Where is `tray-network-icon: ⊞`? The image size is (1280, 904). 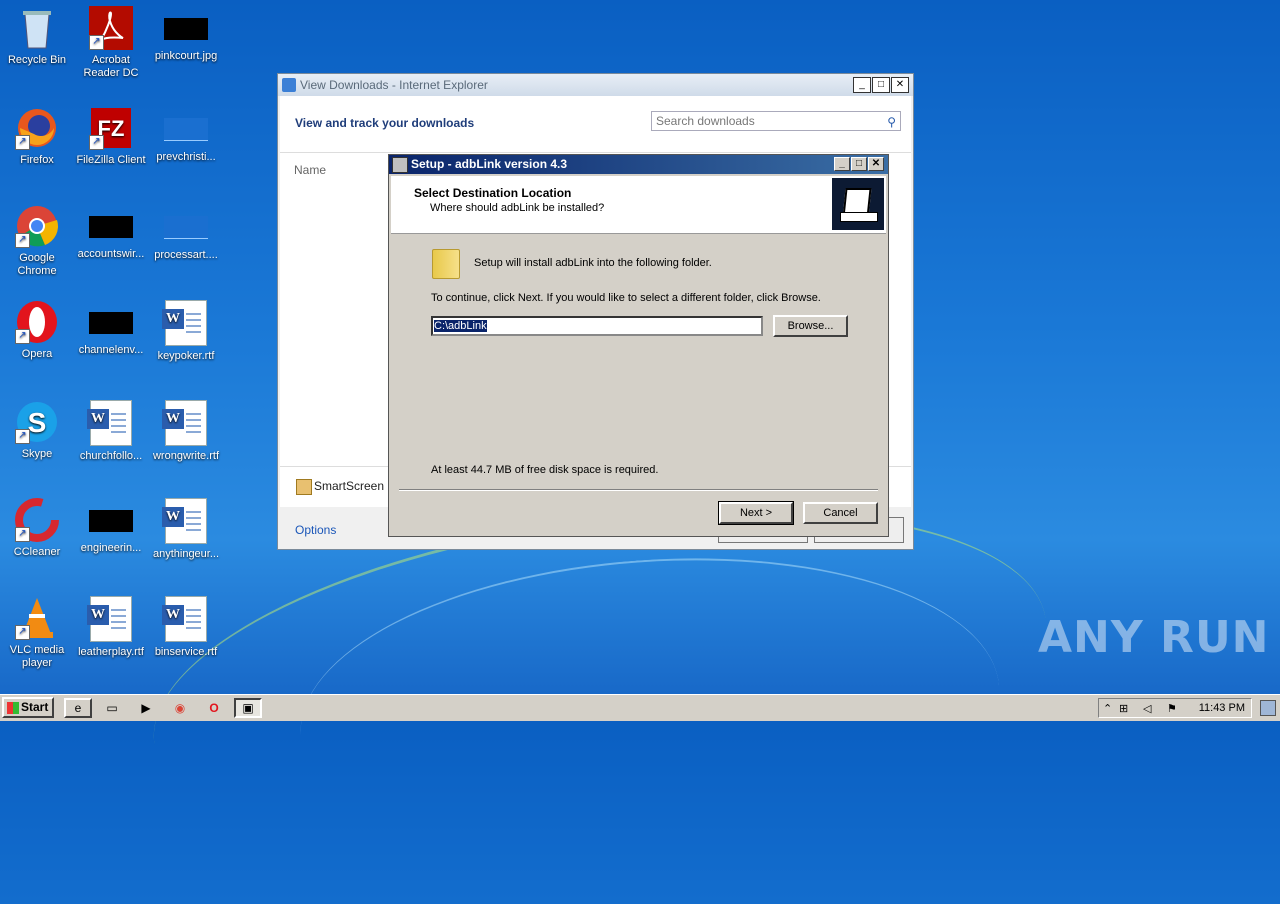 tray-network-icon: ⊞ is located at coordinates (1123, 708).